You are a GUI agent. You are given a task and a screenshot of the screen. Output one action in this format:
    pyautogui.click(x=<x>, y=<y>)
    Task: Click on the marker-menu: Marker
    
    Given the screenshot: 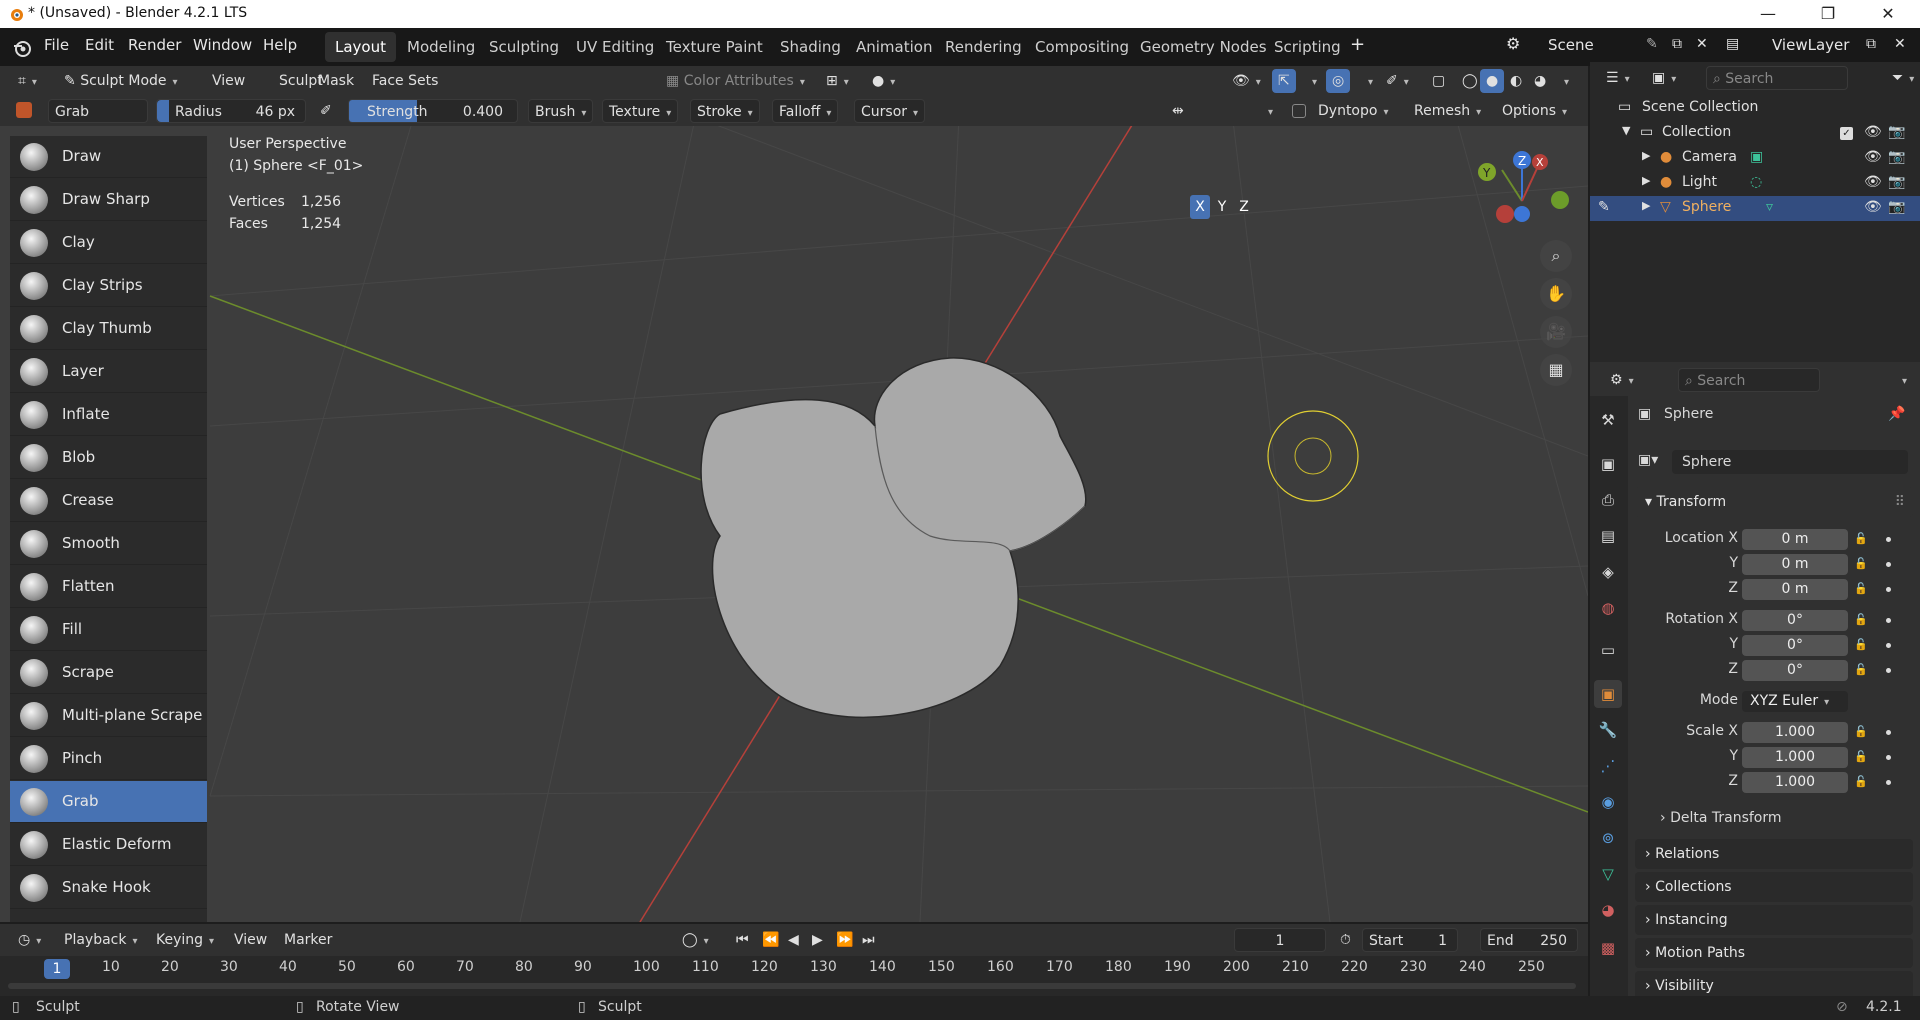 What is the action you would take?
    pyautogui.click(x=308, y=940)
    